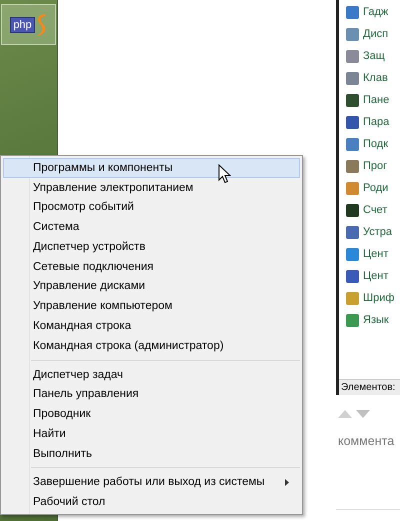 The image size is (400, 521). Describe the element at coordinates (377, 232) in the screenshot. I see `item-label: Устра` at that location.